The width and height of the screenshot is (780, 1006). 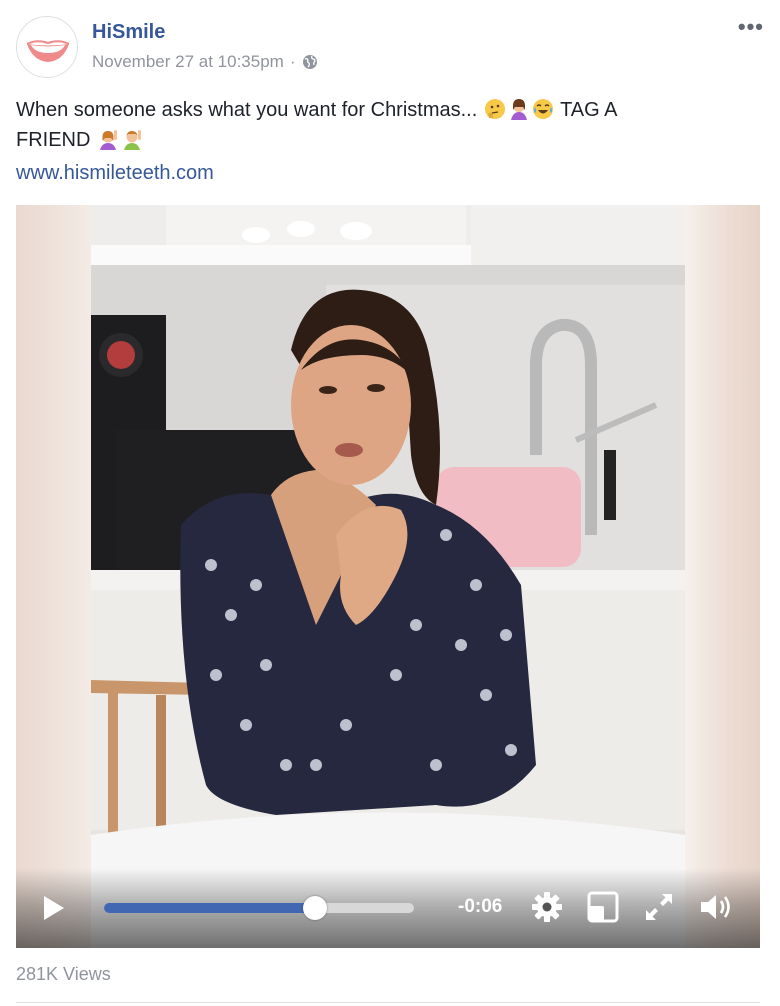 I want to click on face-with-tears-of-joy-icon, so click(x=542, y=109).